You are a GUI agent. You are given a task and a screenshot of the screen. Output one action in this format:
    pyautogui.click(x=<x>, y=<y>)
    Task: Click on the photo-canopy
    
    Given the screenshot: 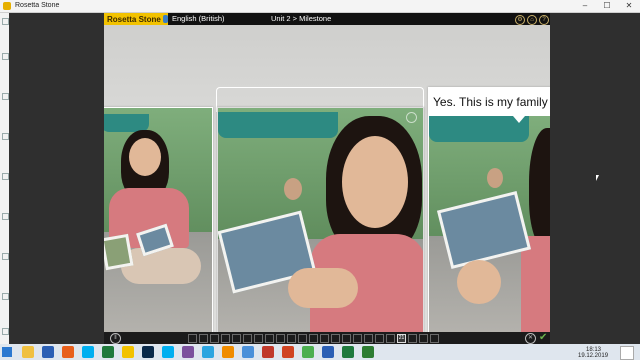 What is the action you would take?
    pyautogui.click(x=278, y=125)
    